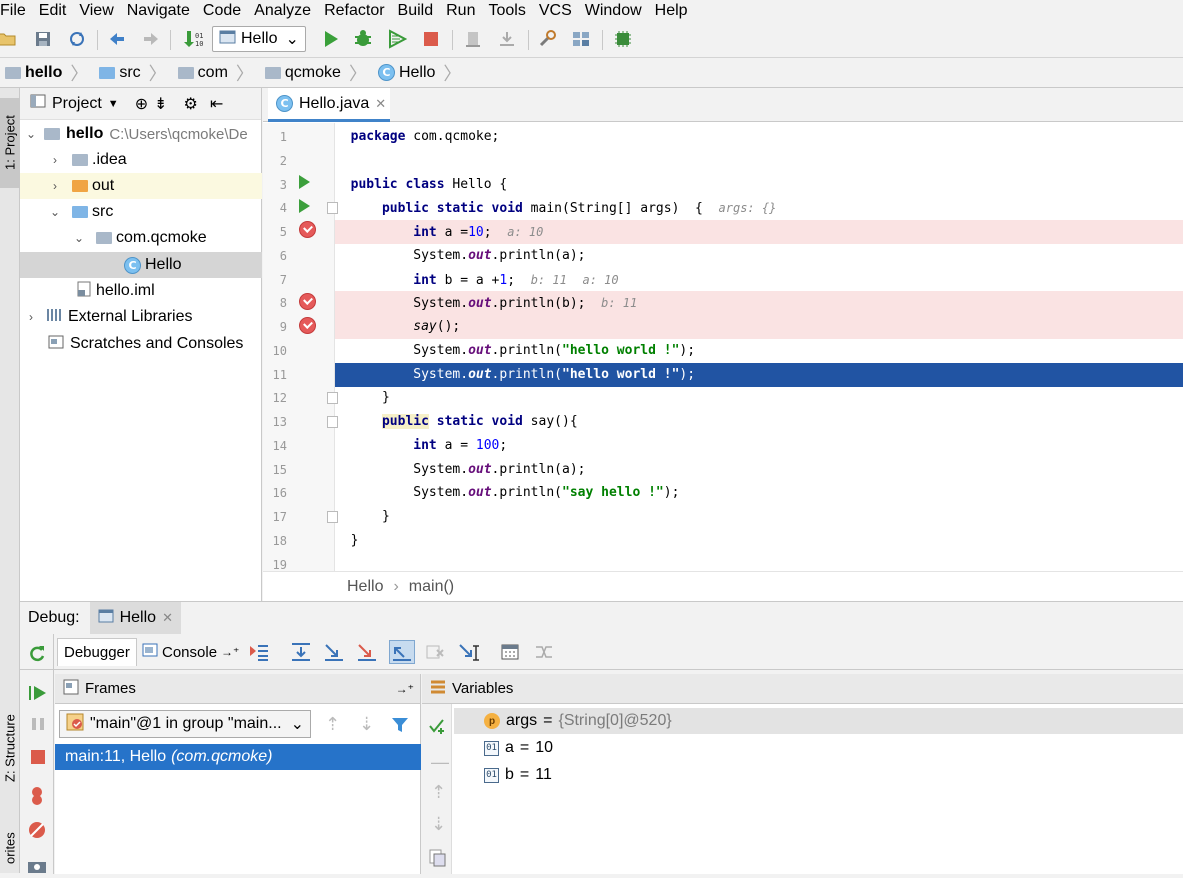 The image size is (1183, 878). Describe the element at coordinates (259, 654) in the screenshot. I see `show-execution-point-icon` at that location.